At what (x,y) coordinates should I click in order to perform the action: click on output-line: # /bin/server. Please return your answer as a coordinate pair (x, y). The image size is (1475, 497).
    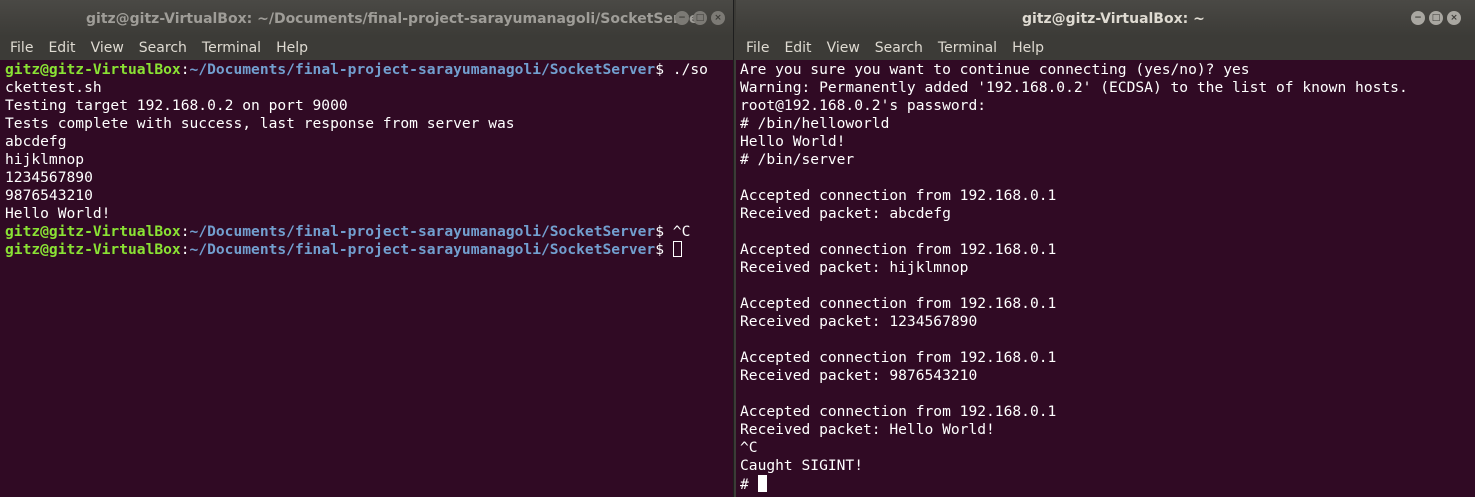
    Looking at the image, I should click on (797, 159).